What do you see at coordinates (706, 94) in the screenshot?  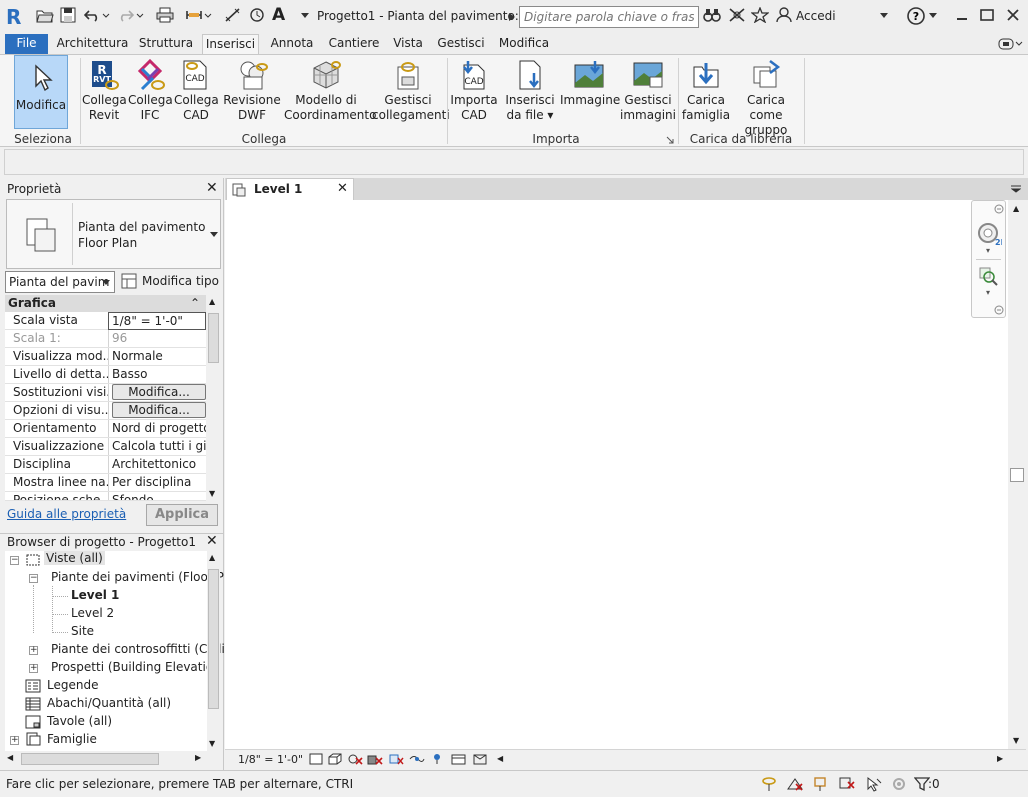 I see `load-family-button: Carica famiglia` at bounding box center [706, 94].